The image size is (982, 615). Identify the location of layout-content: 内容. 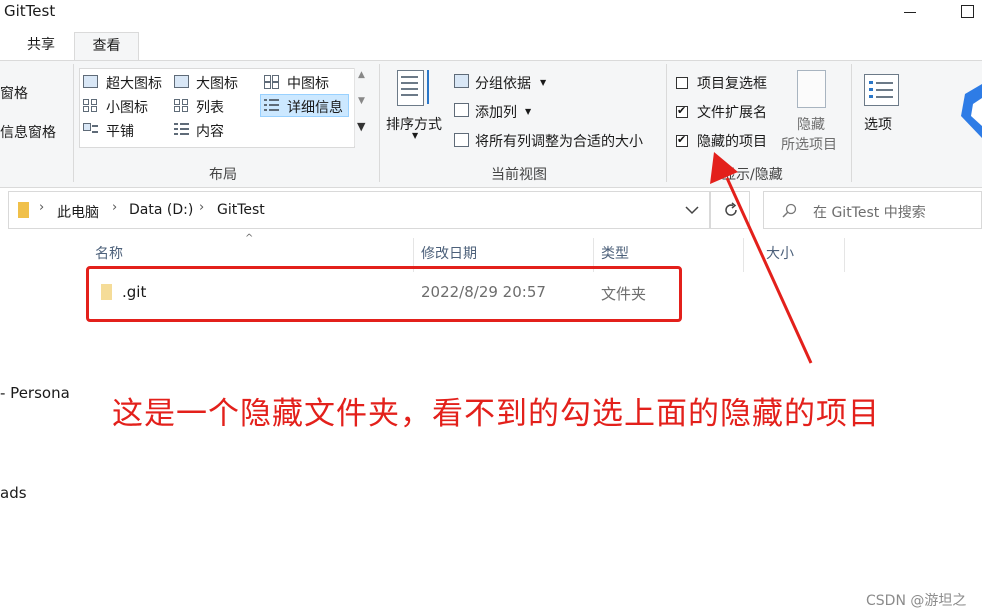
(210, 131).